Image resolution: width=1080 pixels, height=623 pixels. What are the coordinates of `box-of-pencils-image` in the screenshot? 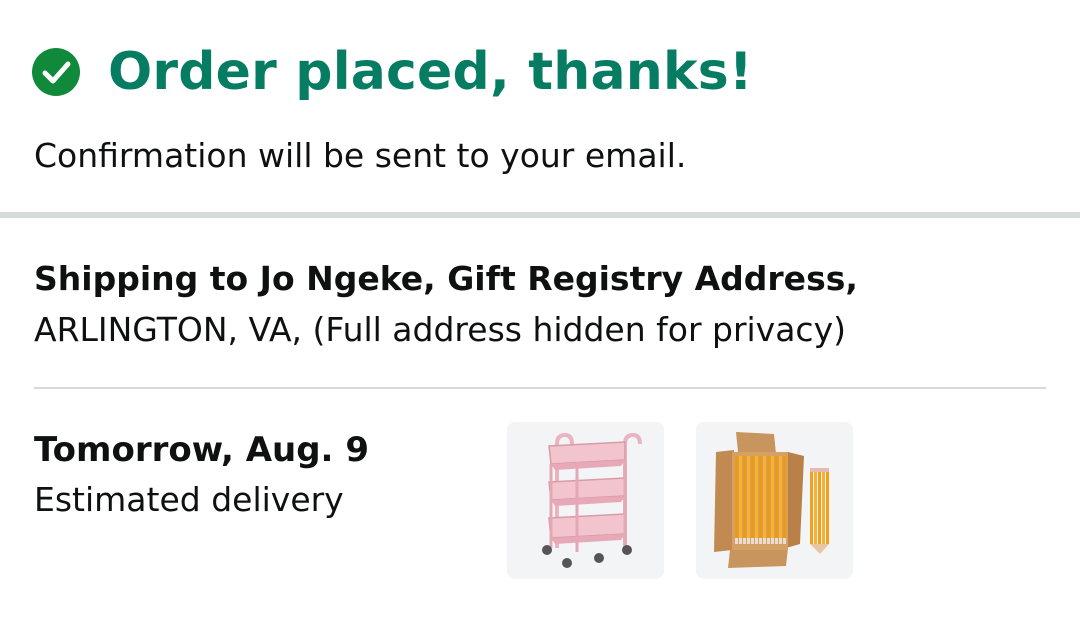 It's located at (771, 500).